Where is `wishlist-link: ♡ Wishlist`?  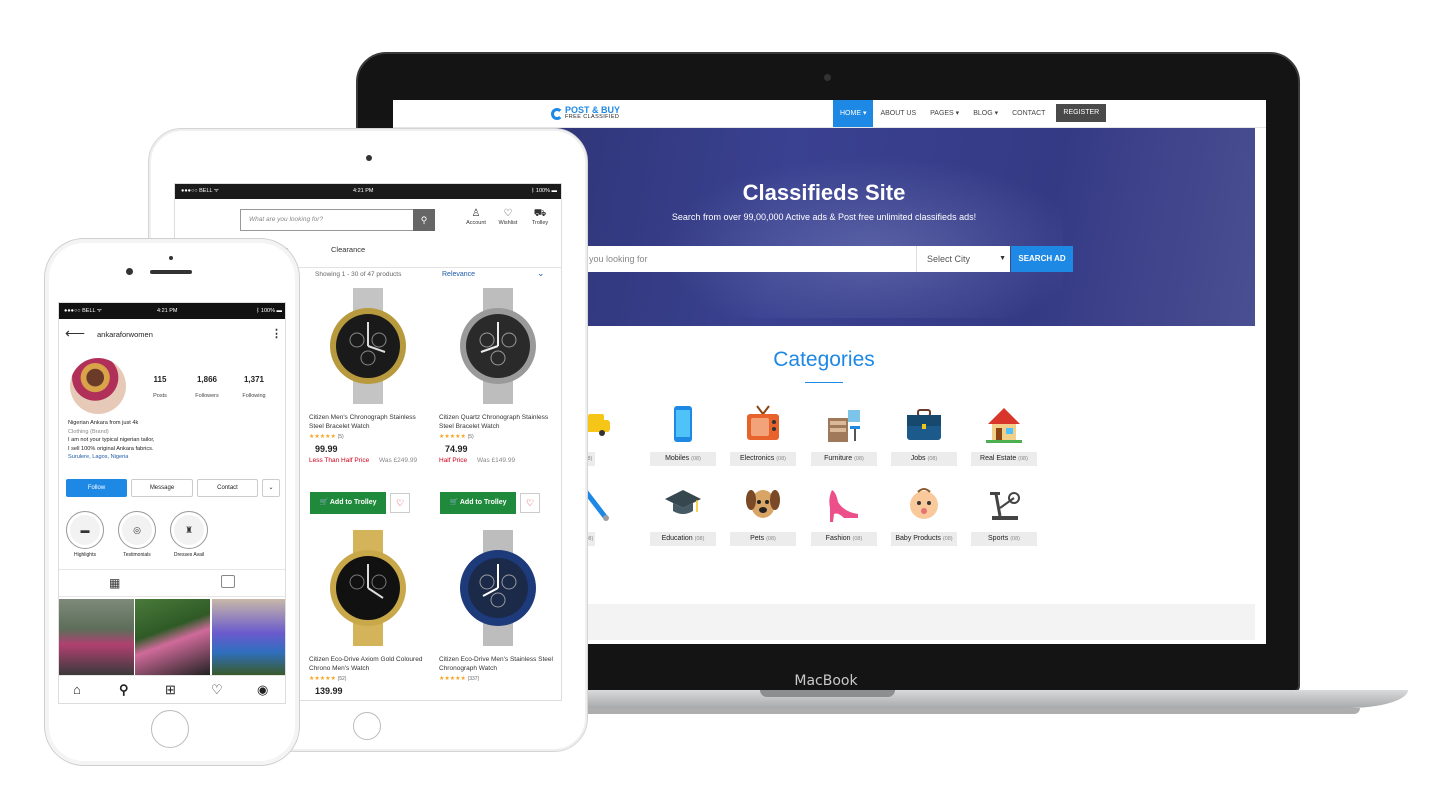 wishlist-link: ♡ Wishlist is located at coordinates (508, 217).